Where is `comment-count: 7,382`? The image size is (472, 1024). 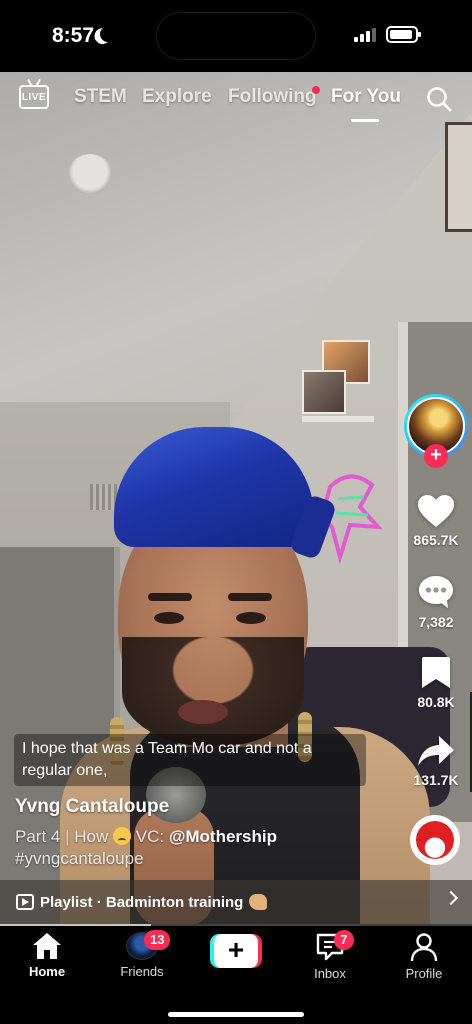 comment-count: 7,382 is located at coordinates (436, 622).